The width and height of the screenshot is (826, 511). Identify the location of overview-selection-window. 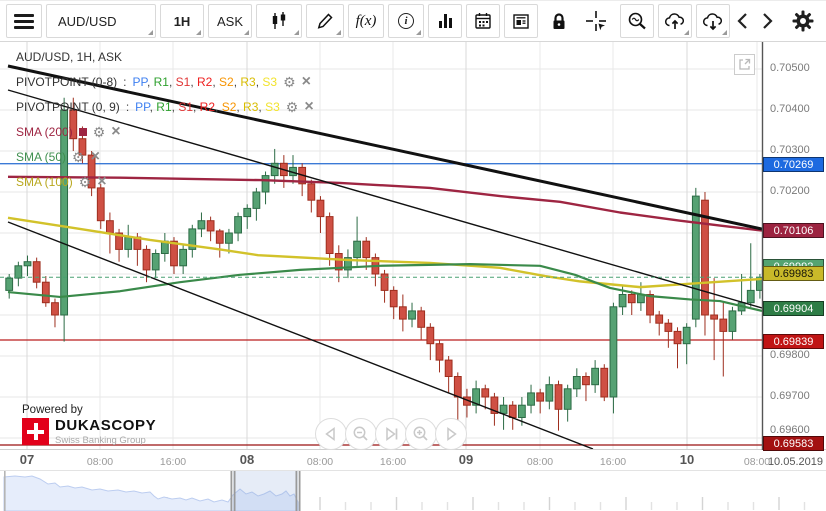
(265, 491).